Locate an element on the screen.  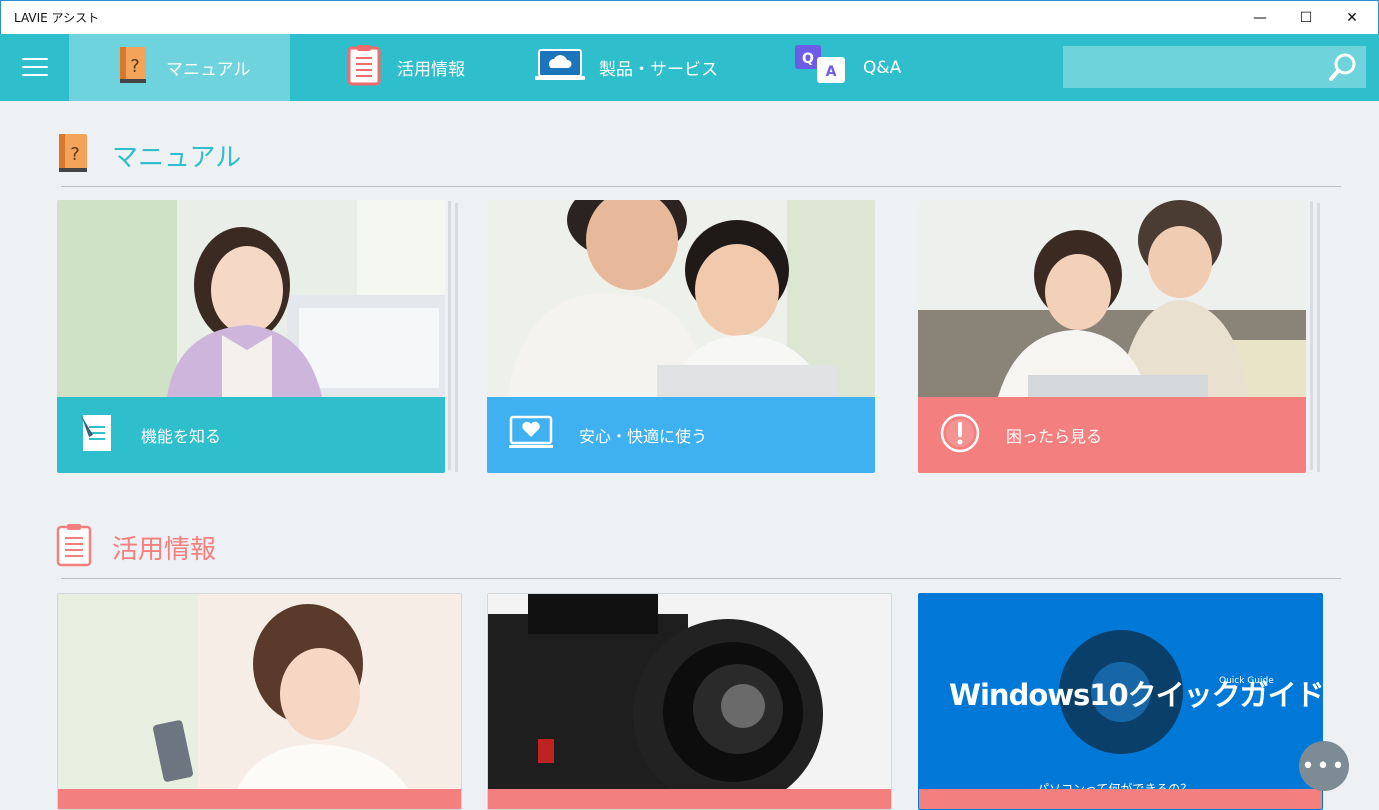
close-icon: ✕ is located at coordinates (1352, 17).